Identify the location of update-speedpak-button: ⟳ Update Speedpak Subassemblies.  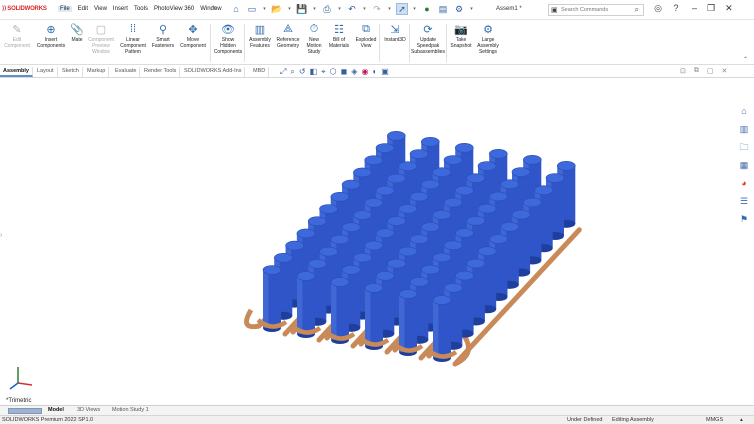
(428, 39).